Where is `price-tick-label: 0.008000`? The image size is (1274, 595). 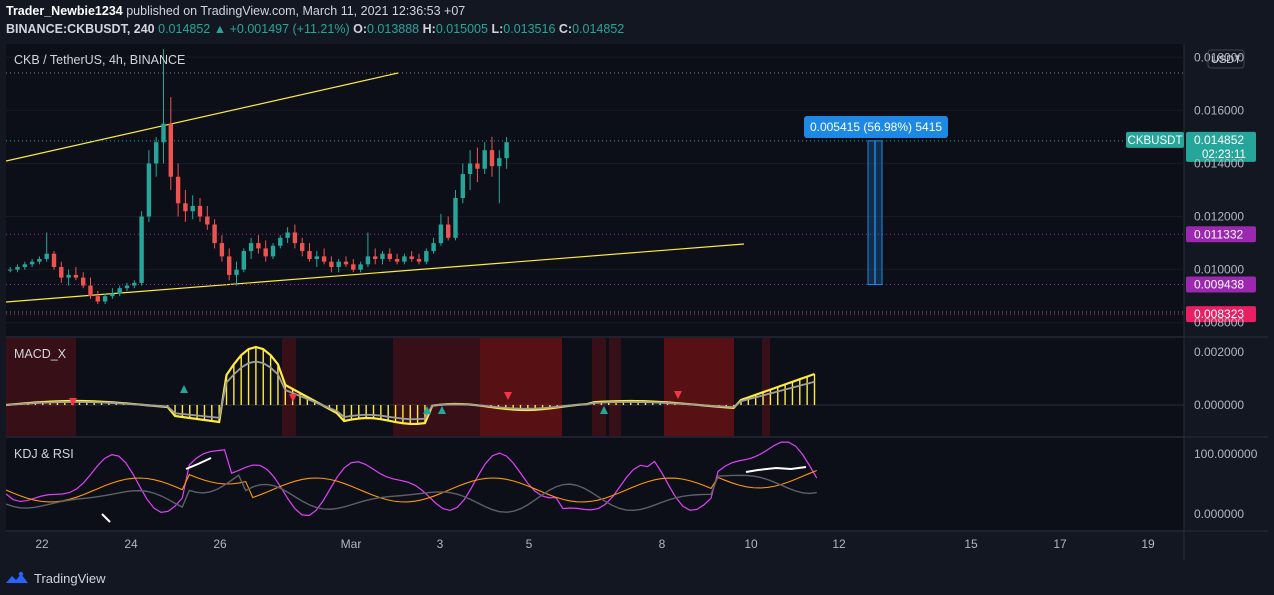
price-tick-label: 0.008000 is located at coordinates (1219, 323).